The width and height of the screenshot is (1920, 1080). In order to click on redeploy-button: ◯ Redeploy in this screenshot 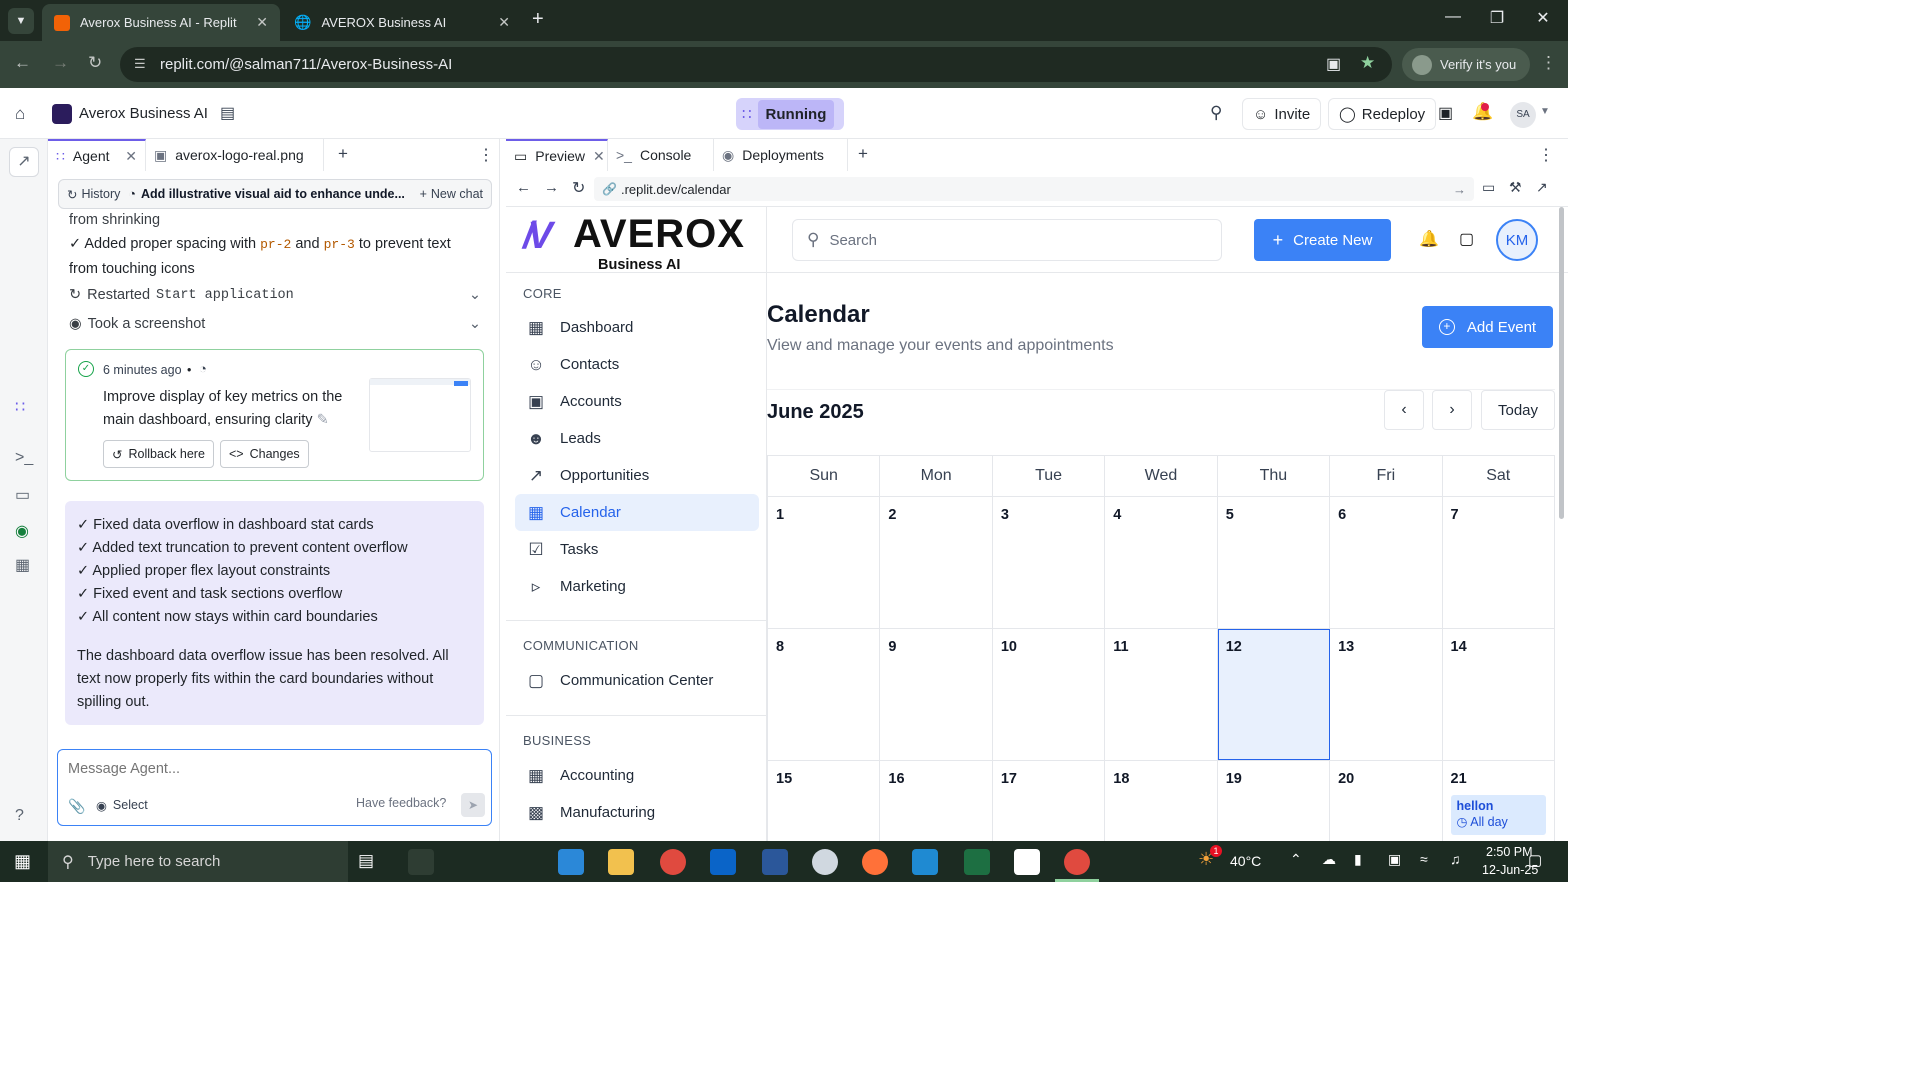, I will do `click(1382, 114)`.